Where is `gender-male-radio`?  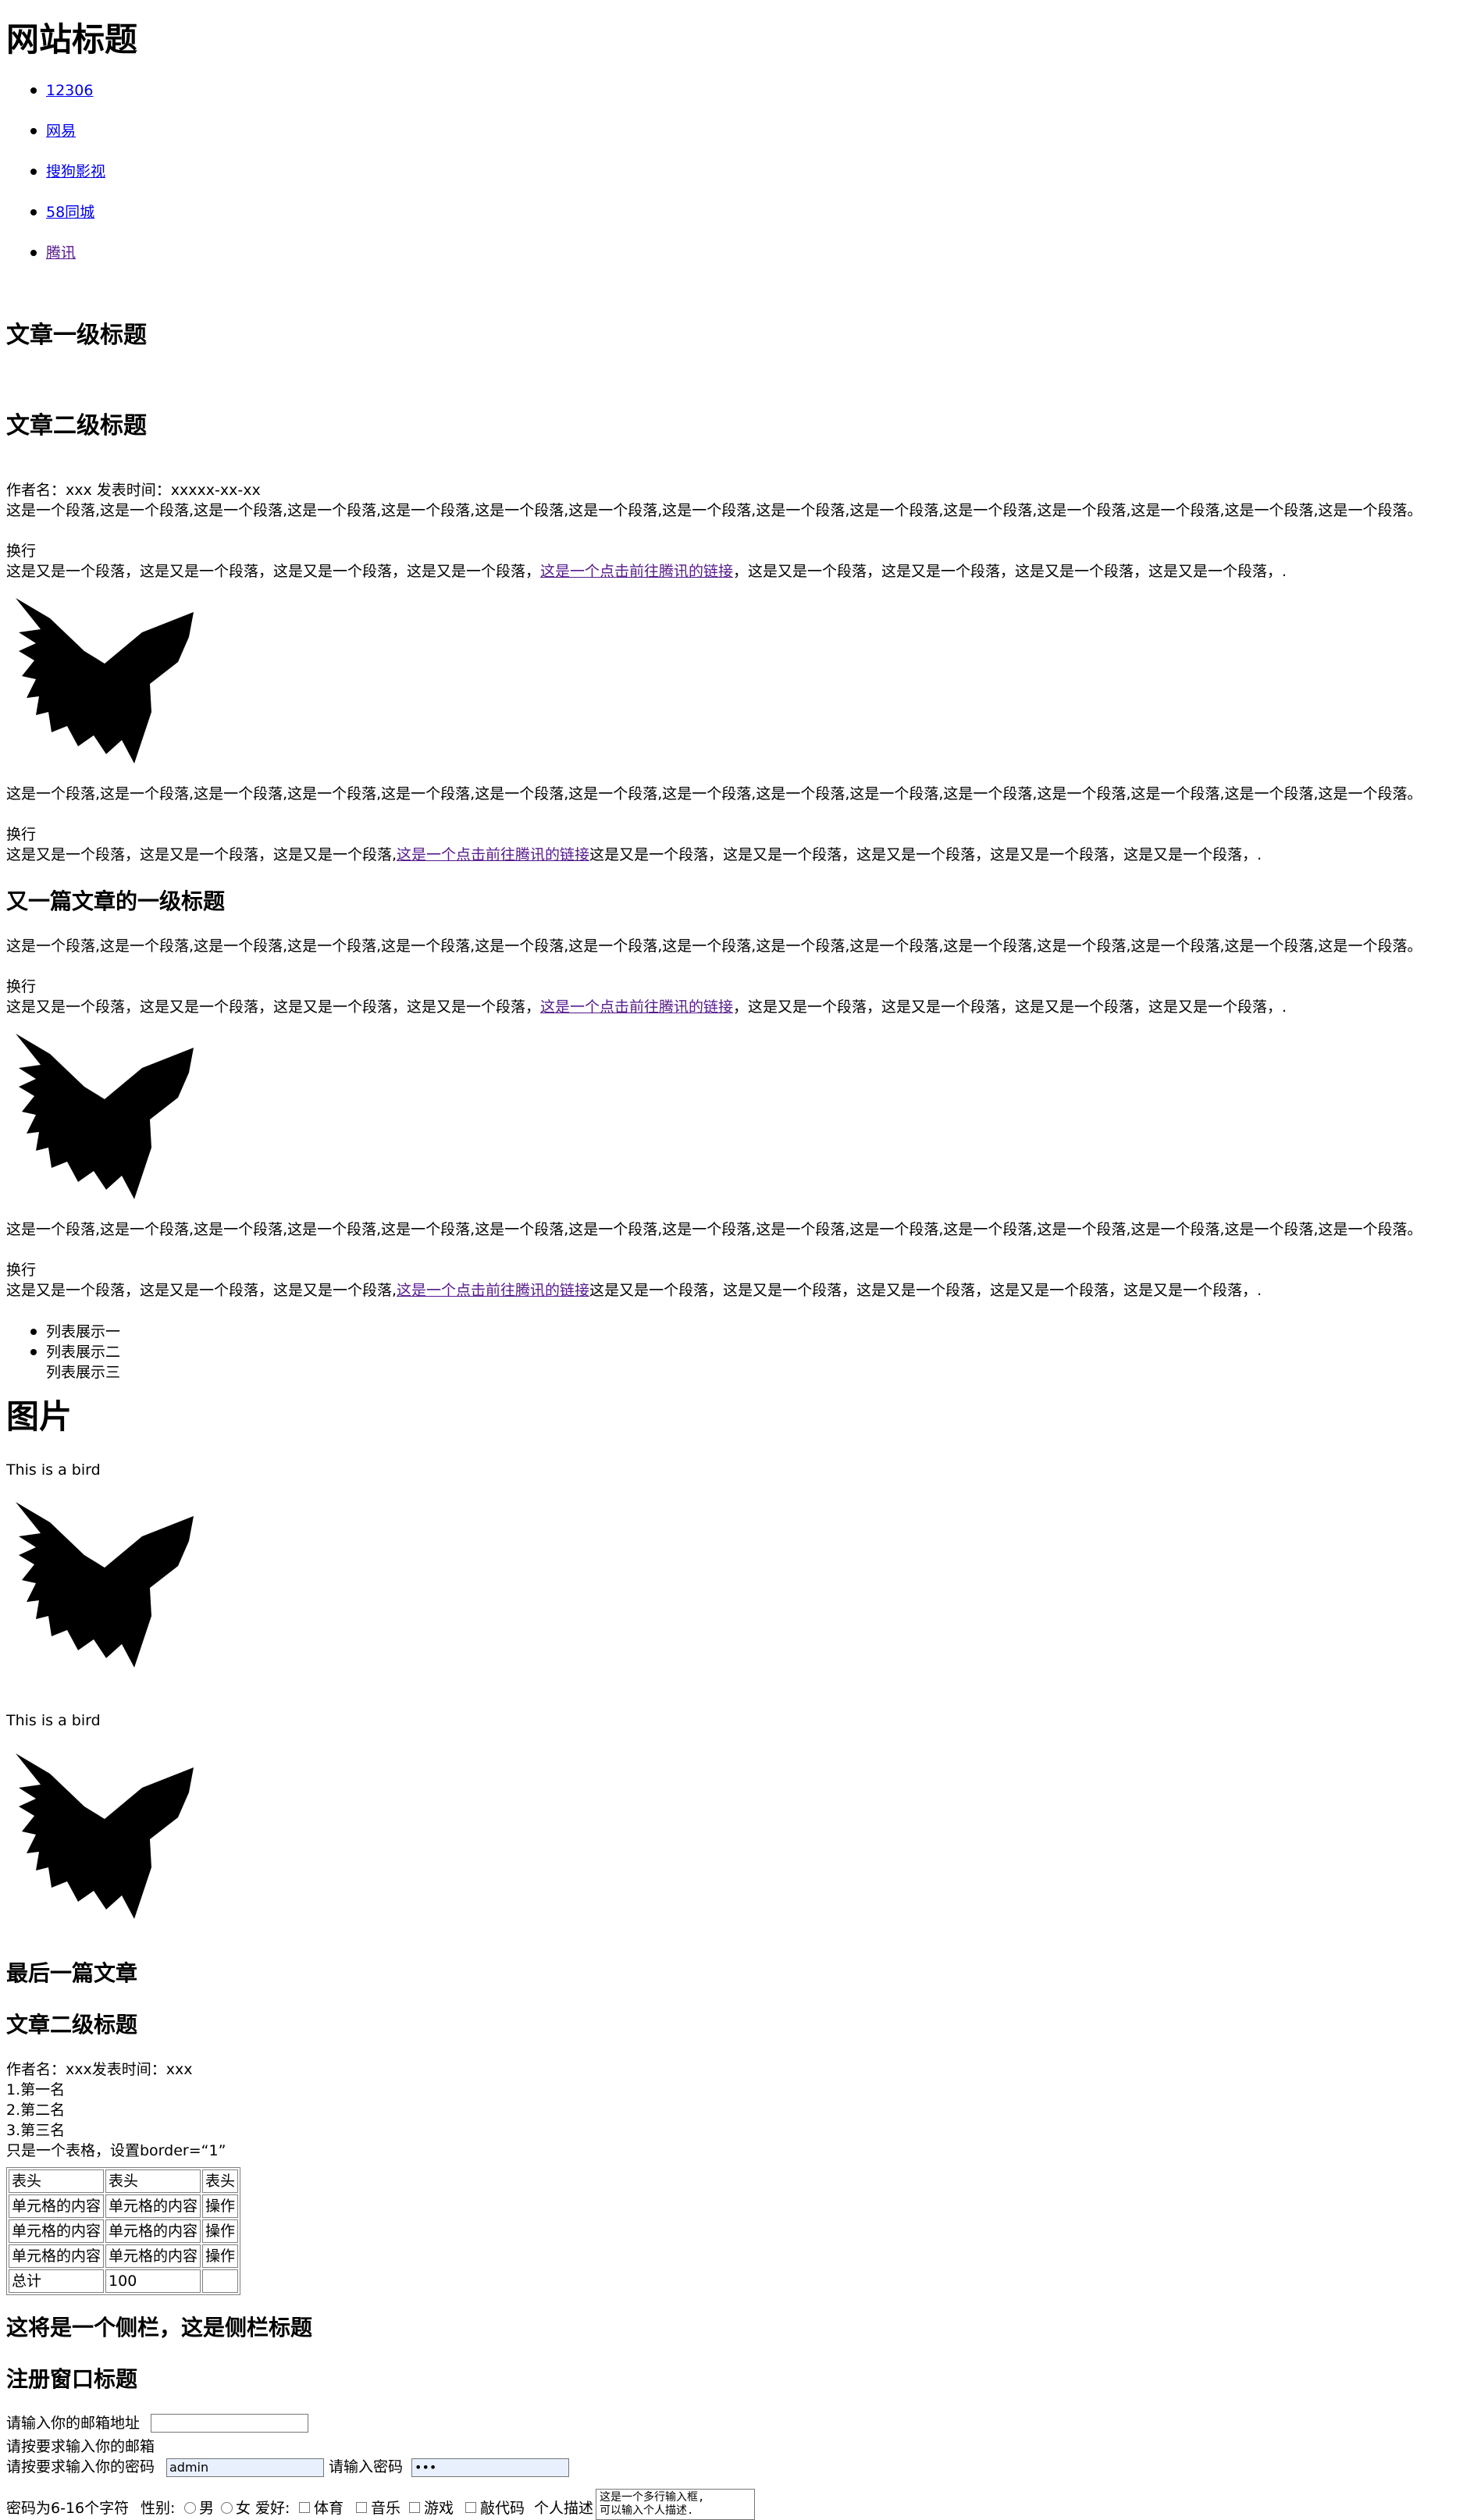 gender-male-radio is located at coordinates (190, 2508).